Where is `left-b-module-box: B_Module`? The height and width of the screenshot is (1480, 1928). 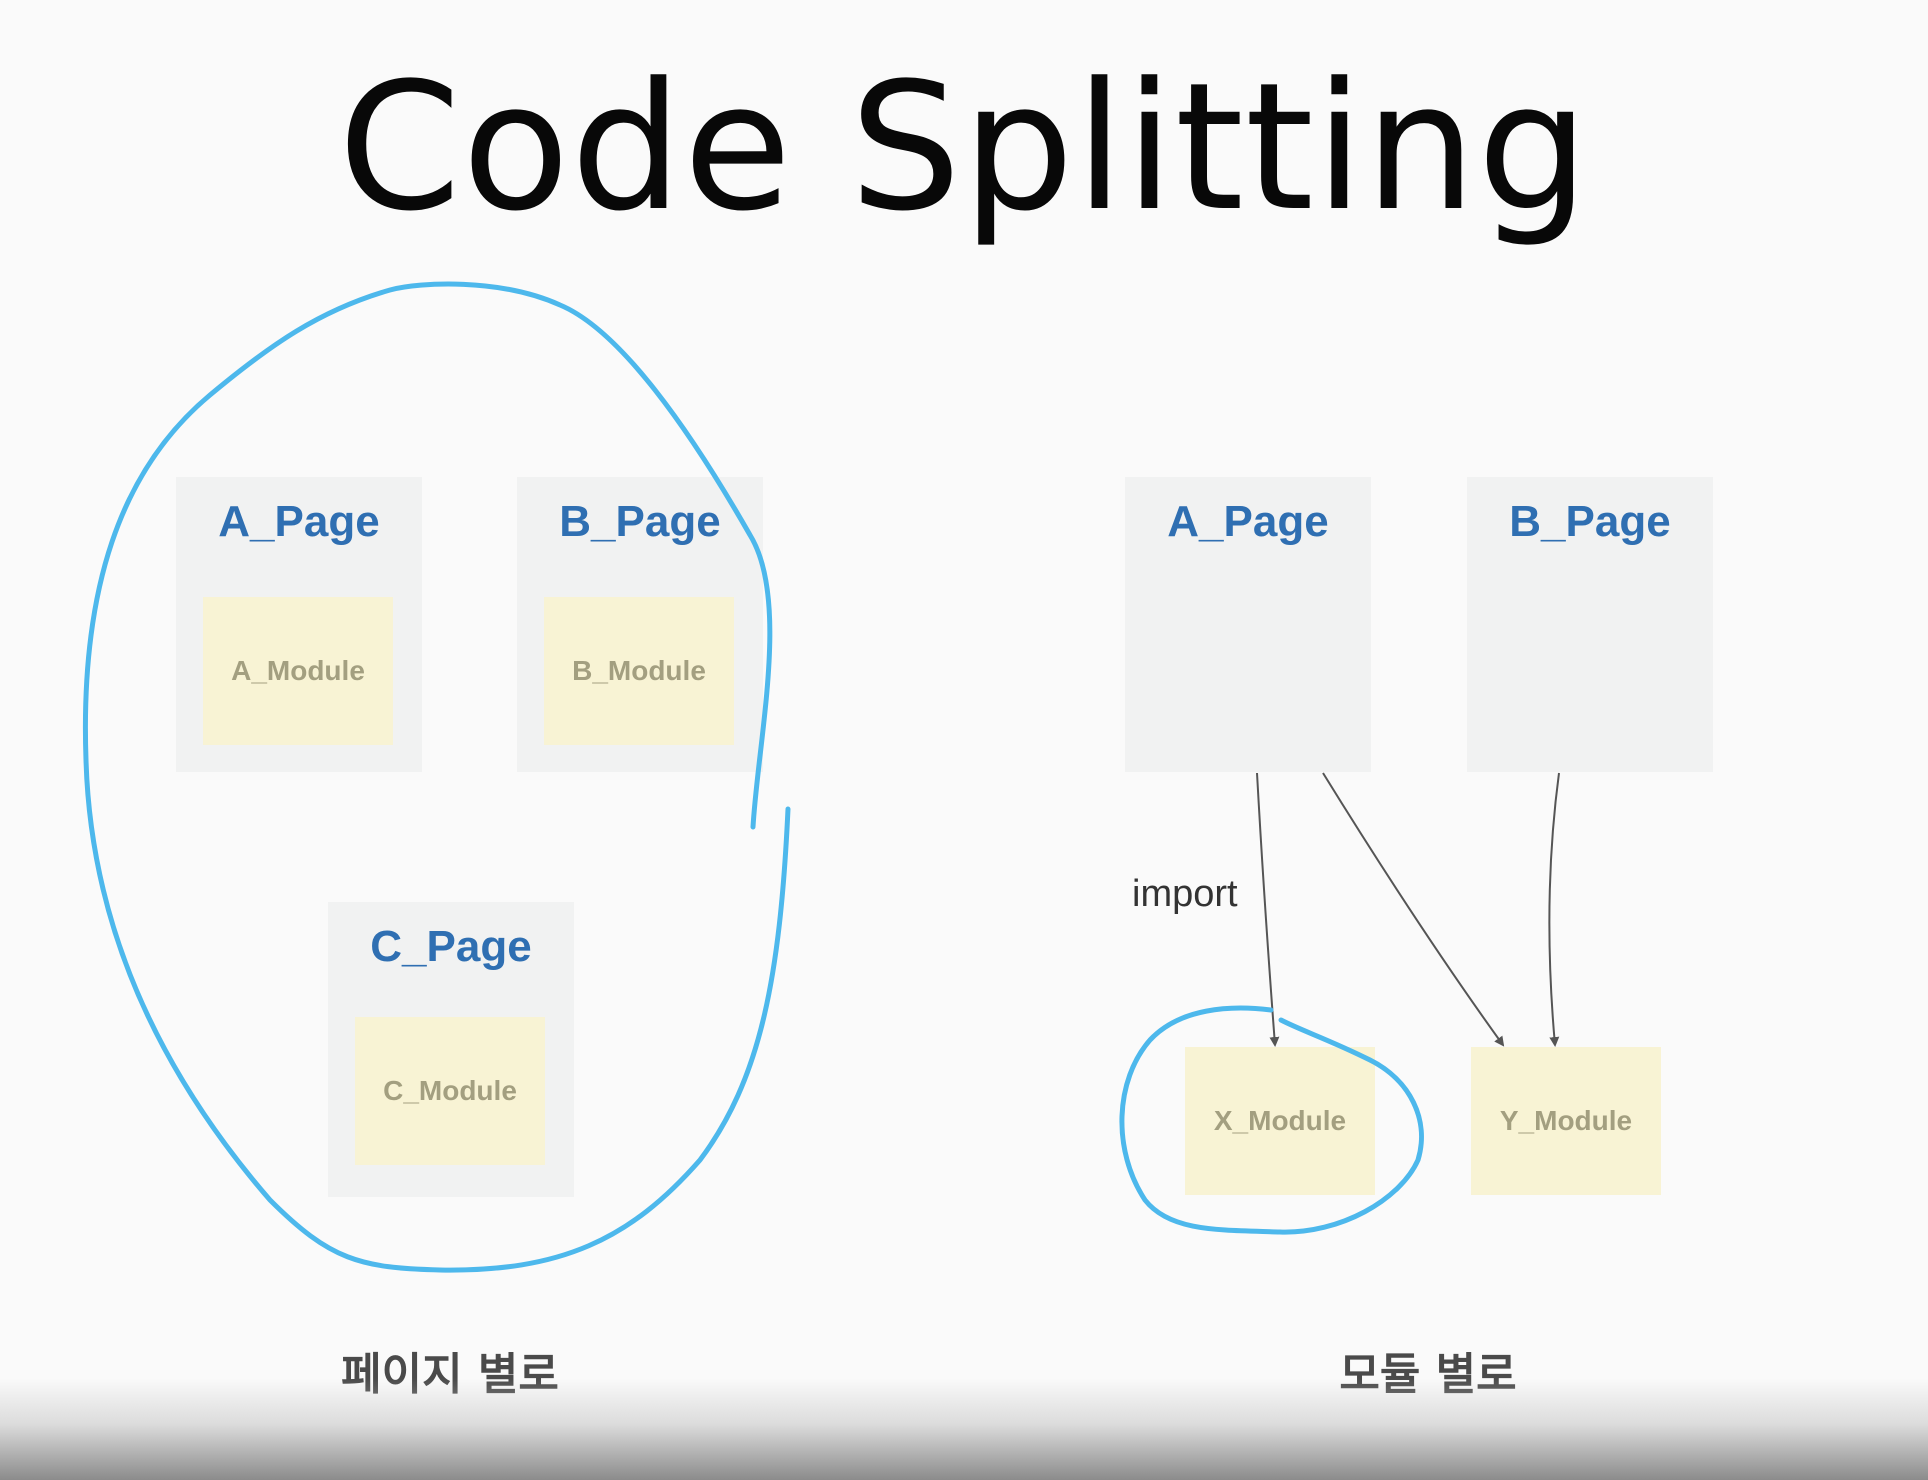
left-b-module-box: B_Module is located at coordinates (639, 671).